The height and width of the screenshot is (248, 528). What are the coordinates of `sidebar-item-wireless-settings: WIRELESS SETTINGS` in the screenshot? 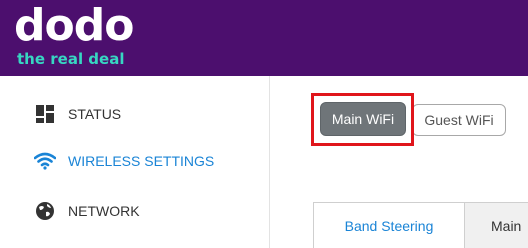 It's located at (124, 161).